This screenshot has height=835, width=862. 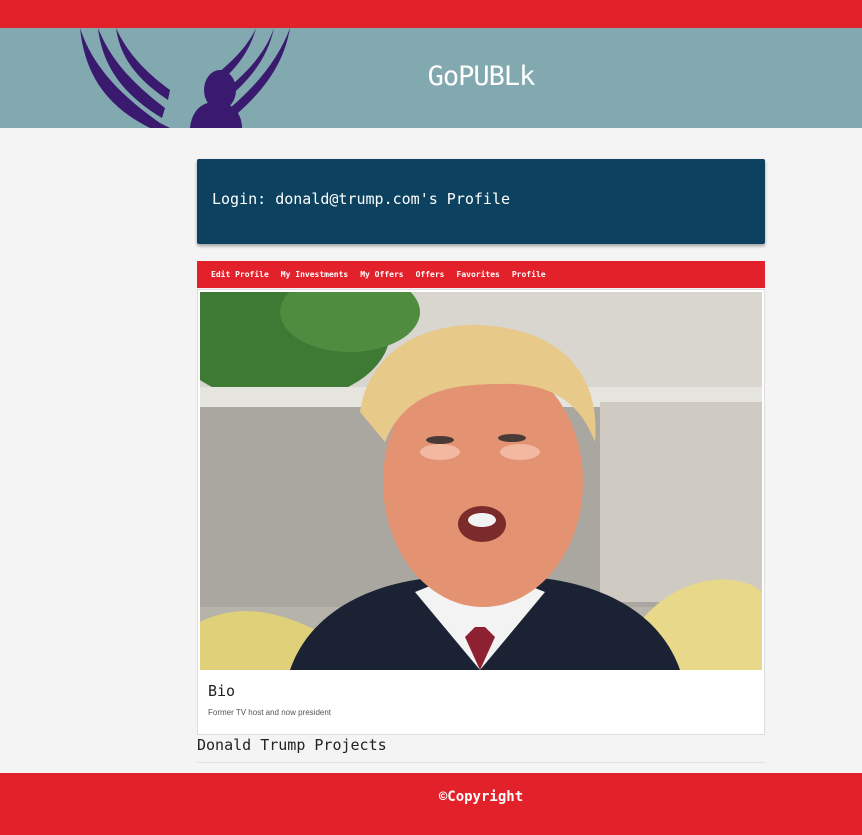 What do you see at coordinates (361, 199) in the screenshot?
I see `login-profile-title: Login: donald@trump.com's Profile` at bounding box center [361, 199].